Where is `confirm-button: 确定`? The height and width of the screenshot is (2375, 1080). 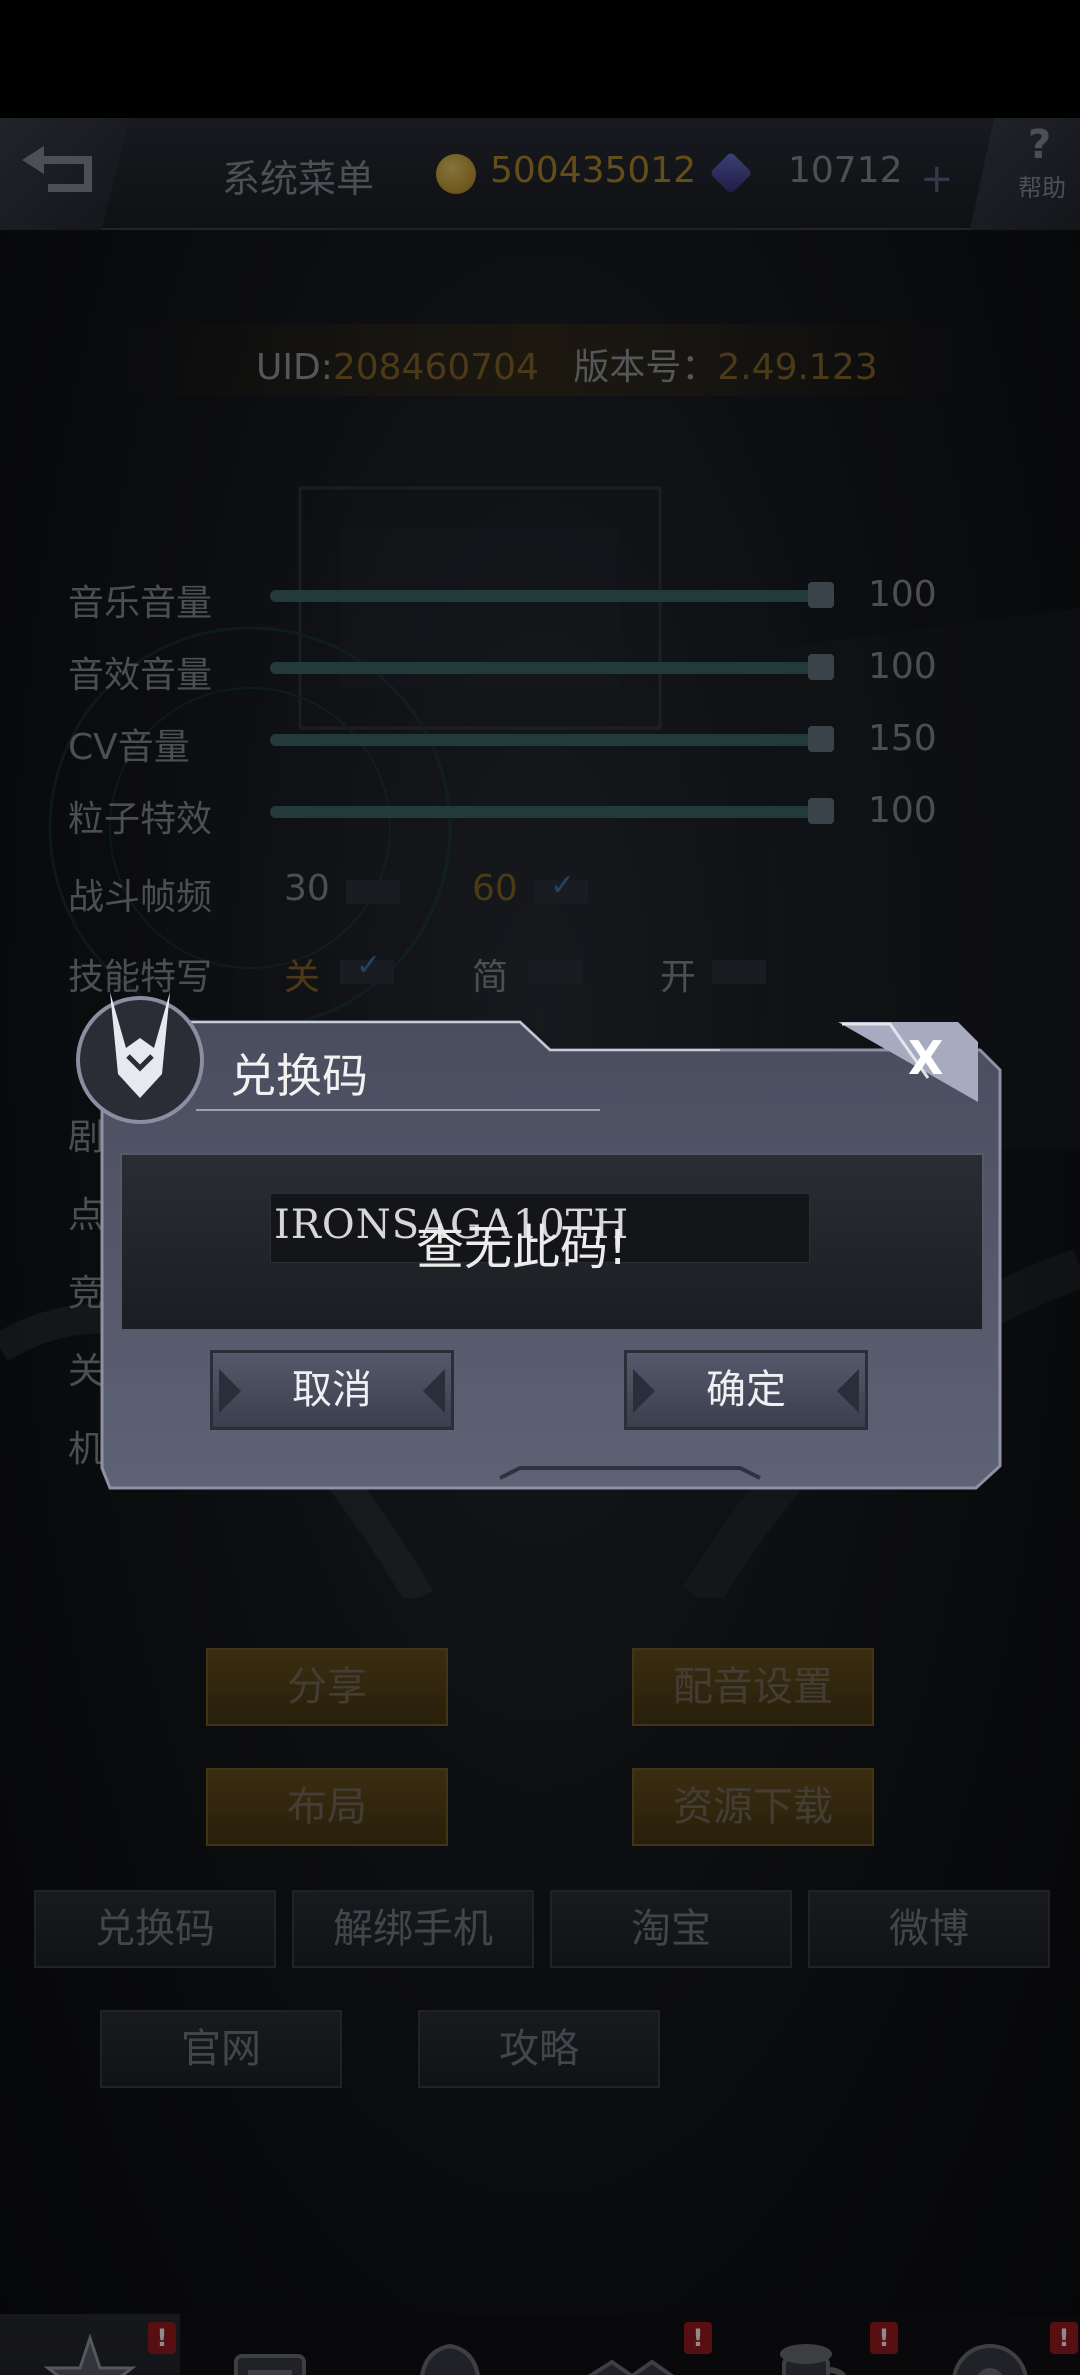
confirm-button: 确定 is located at coordinates (746, 1390).